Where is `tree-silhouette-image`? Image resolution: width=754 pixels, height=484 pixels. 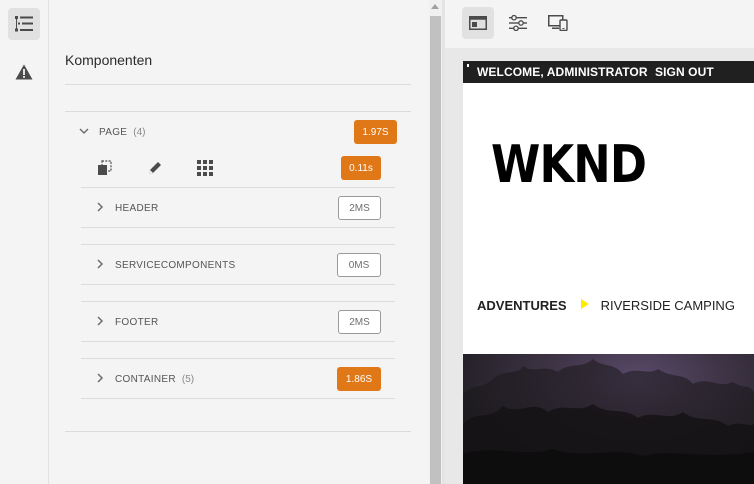 tree-silhouette-image is located at coordinates (608, 421).